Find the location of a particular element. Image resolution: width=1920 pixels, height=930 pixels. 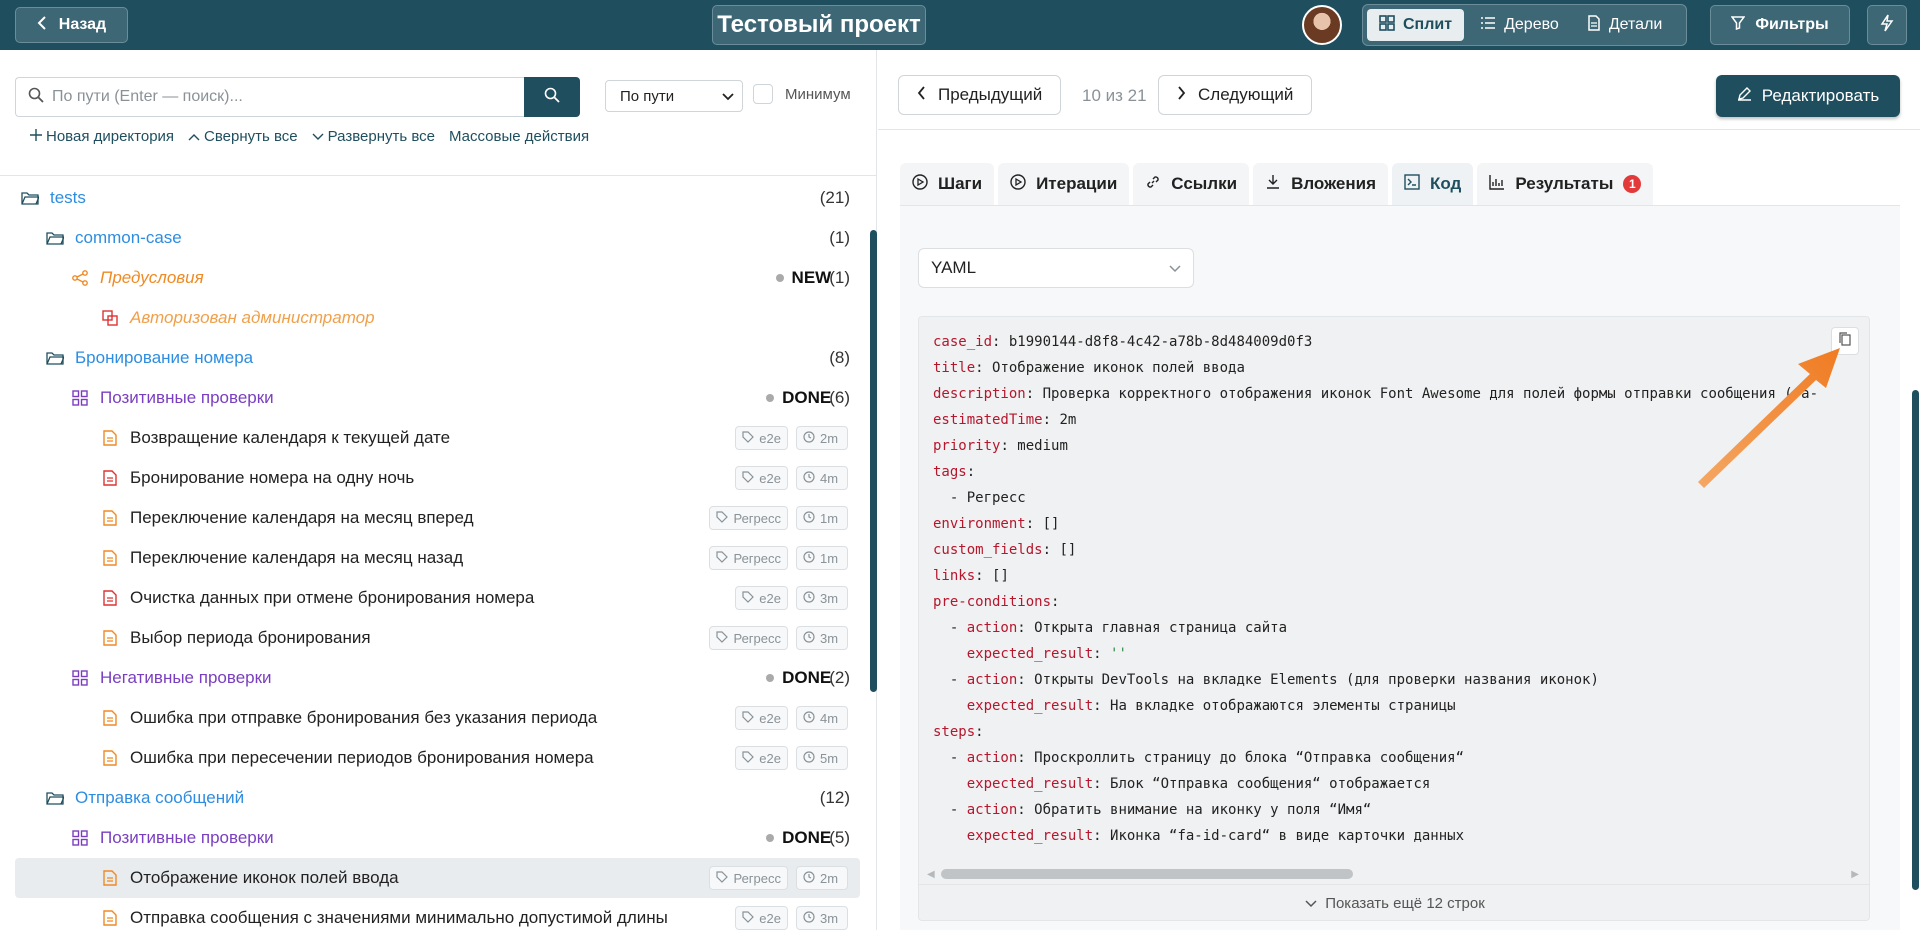

bulk-actions-button: Массовые действия is located at coordinates (519, 136).